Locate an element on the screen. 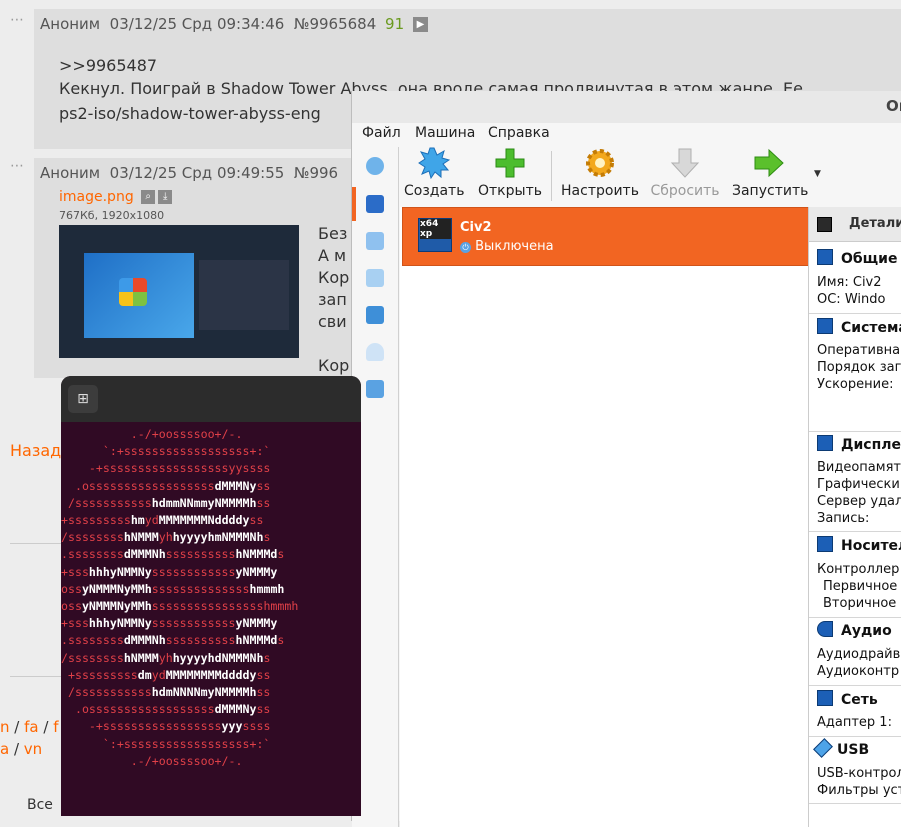  section-general: Общие is located at coordinates (857, 258).